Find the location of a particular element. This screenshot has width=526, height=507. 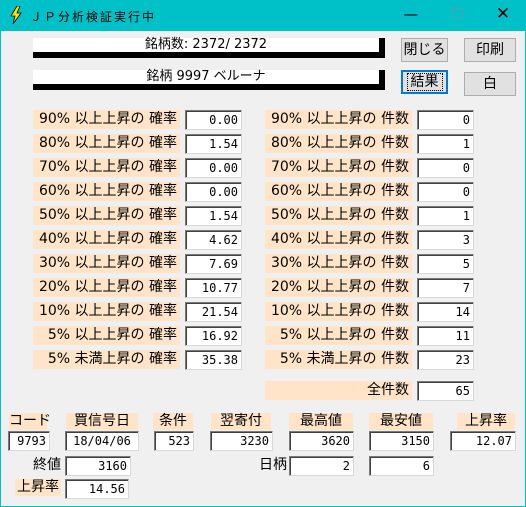

probability-value: 10.77 is located at coordinates (213, 288).